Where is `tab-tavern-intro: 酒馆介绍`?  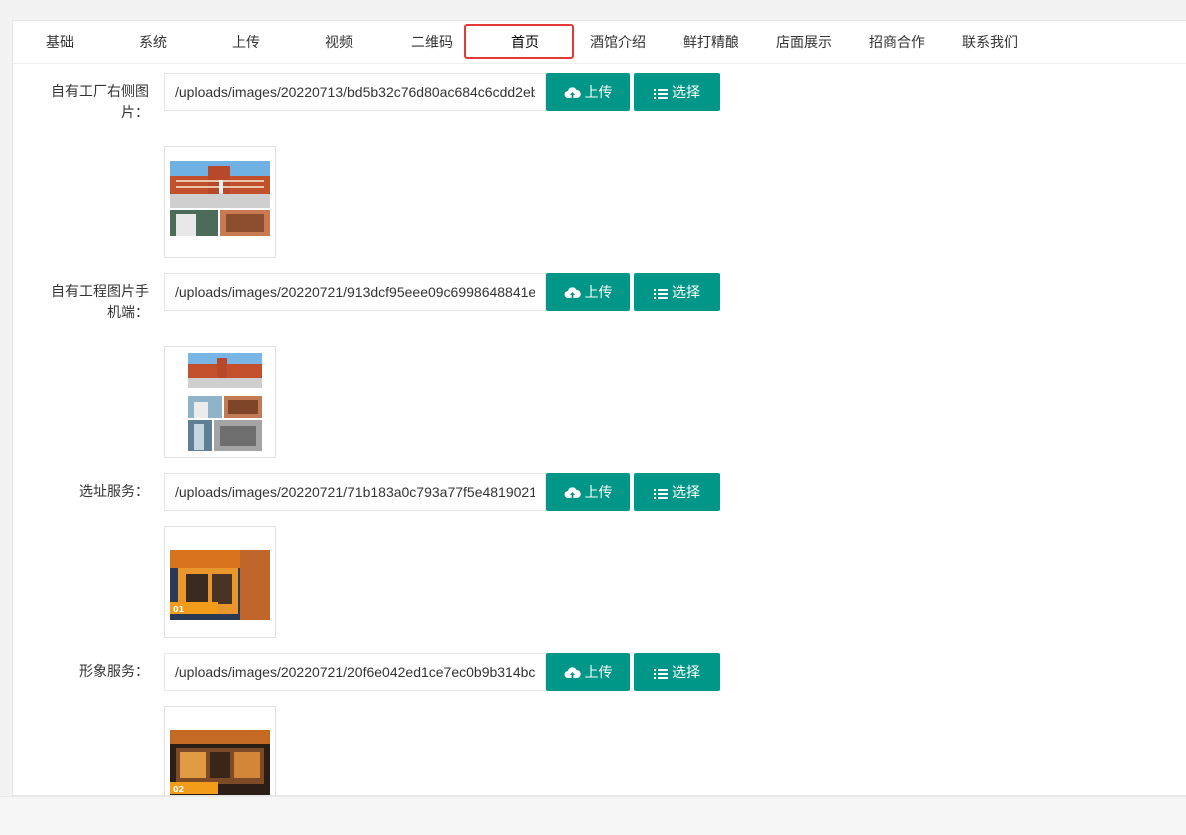
tab-tavern-intro: 酒馆介绍 is located at coordinates (618, 42).